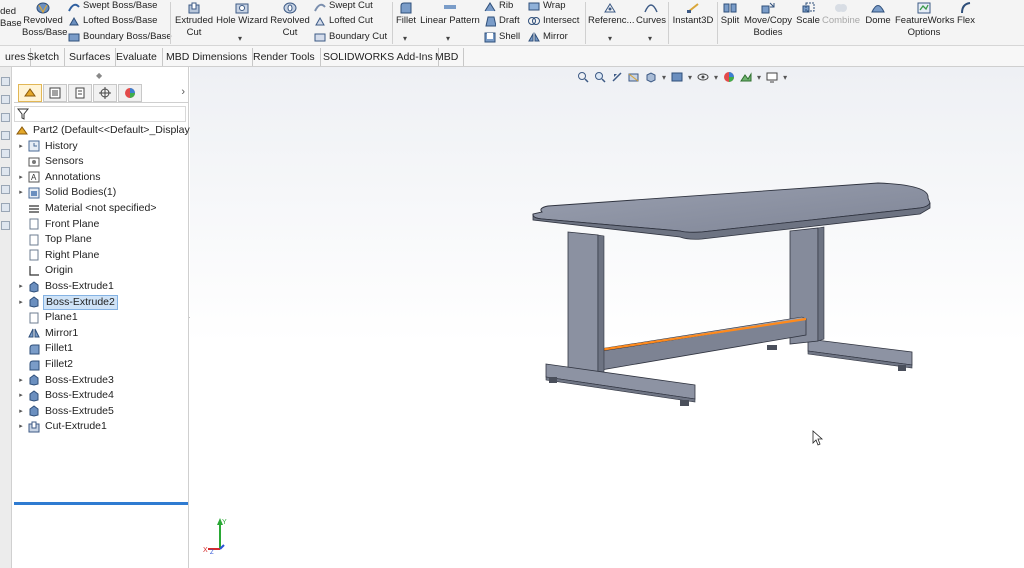 This screenshot has height=568, width=1024. Describe the element at coordinates (107, 130) in the screenshot. I see `tree-root-part: Part2 (Default<<Default>_Display S` at that location.